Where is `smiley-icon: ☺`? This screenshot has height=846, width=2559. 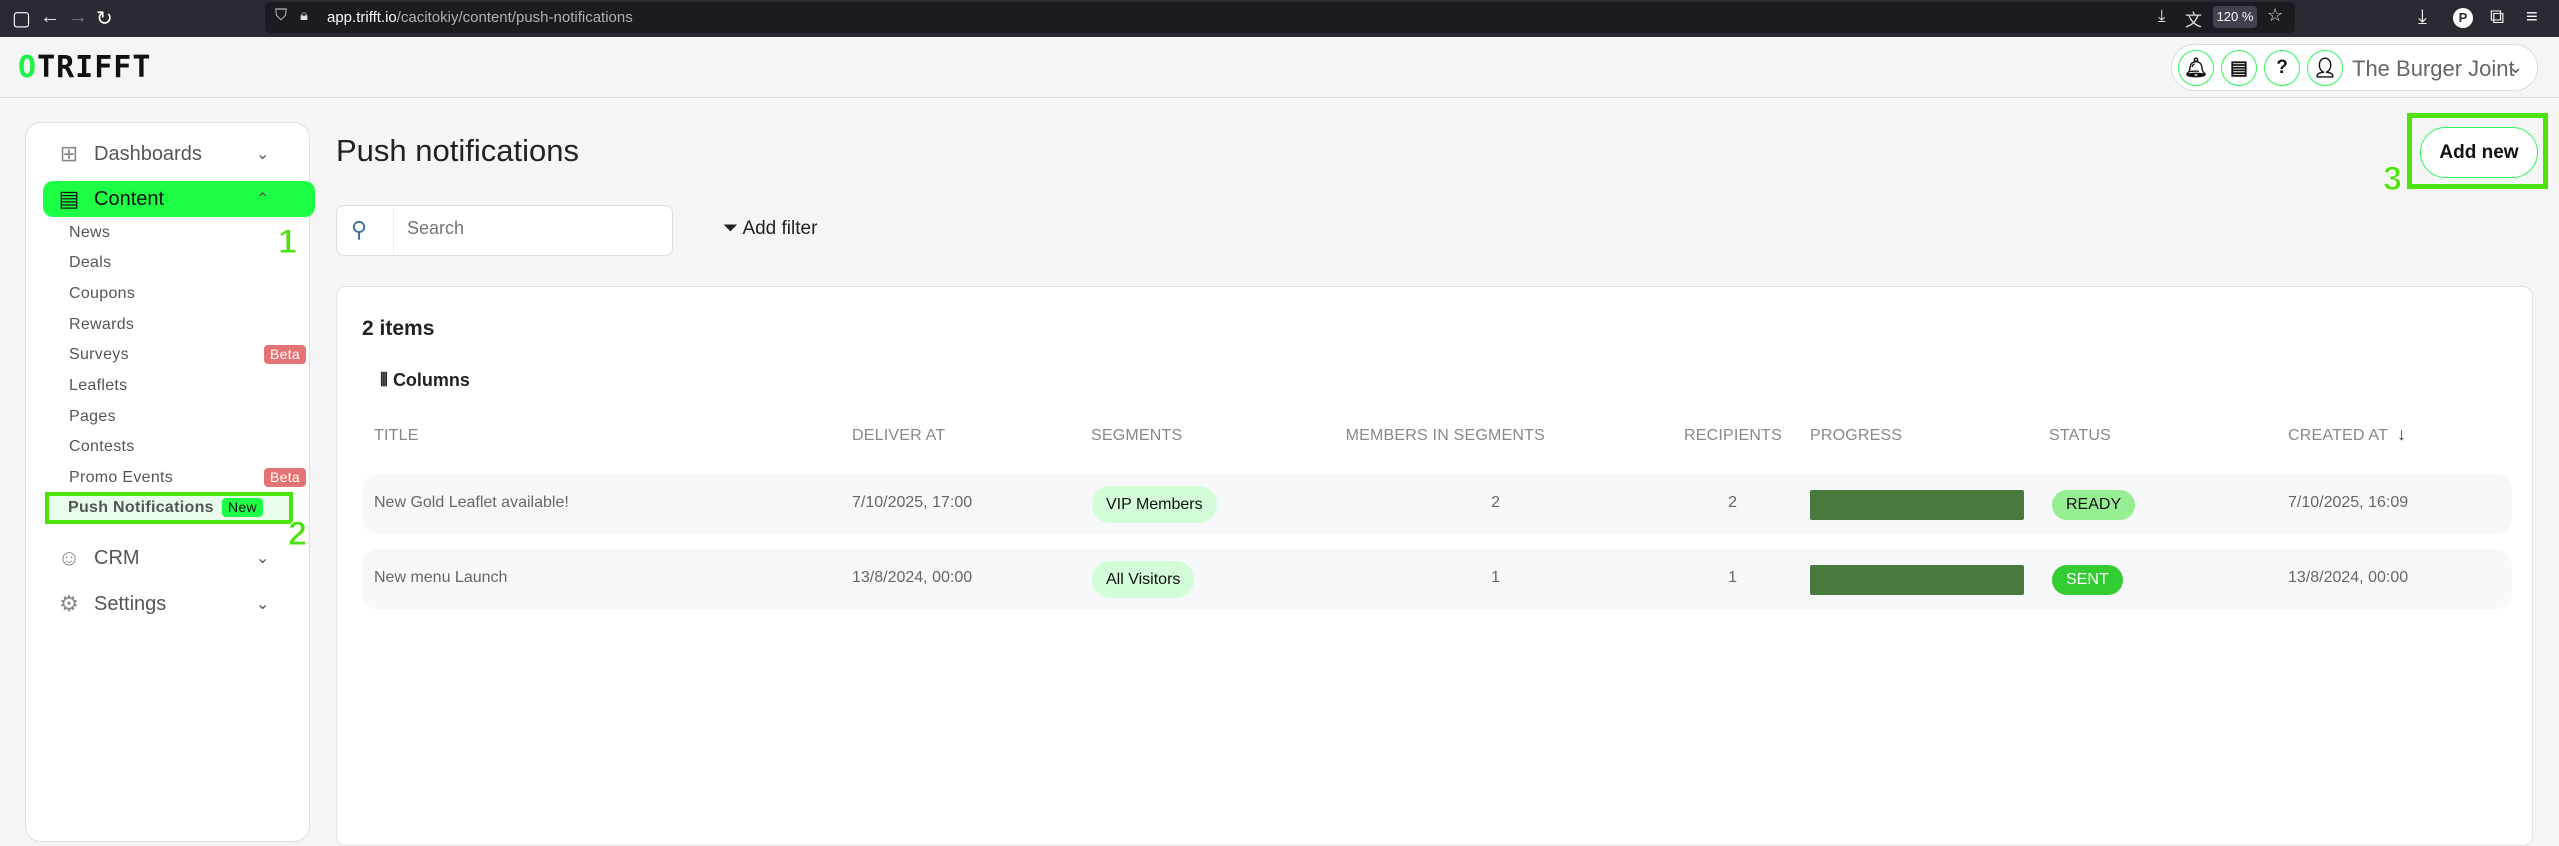
smiley-icon: ☺ is located at coordinates (69, 557).